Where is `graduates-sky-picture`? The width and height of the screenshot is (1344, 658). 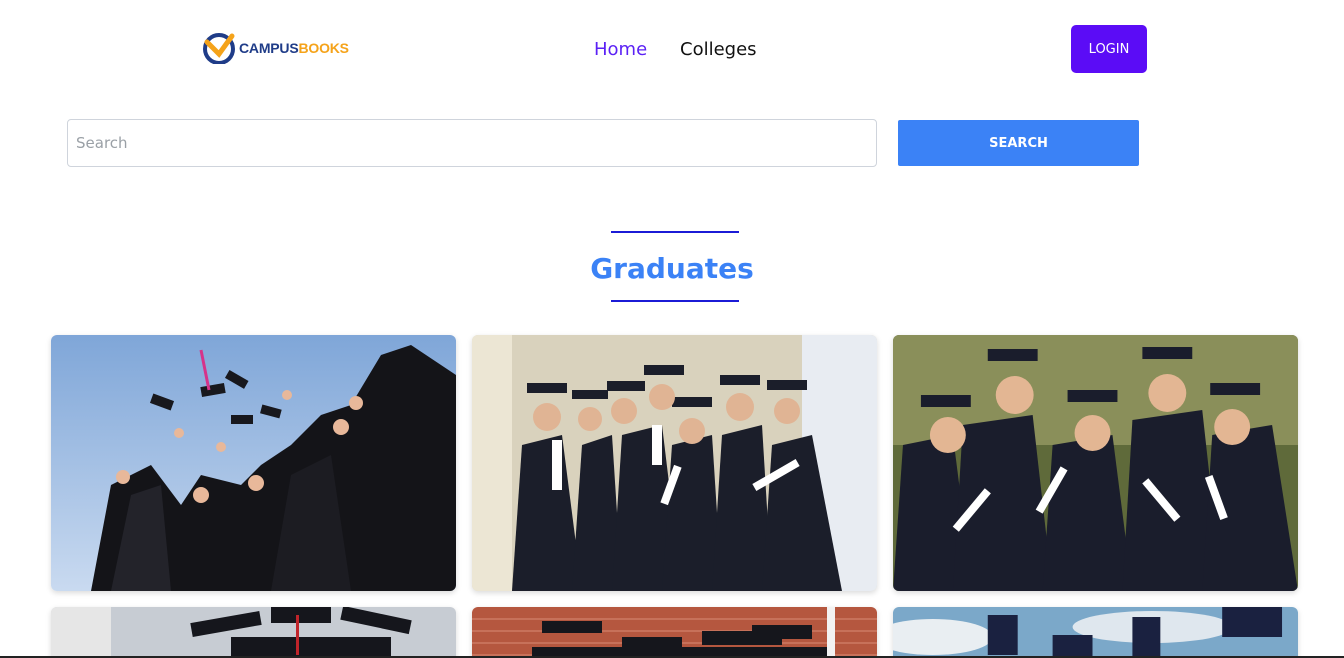 graduates-sky-picture is located at coordinates (1095, 632).